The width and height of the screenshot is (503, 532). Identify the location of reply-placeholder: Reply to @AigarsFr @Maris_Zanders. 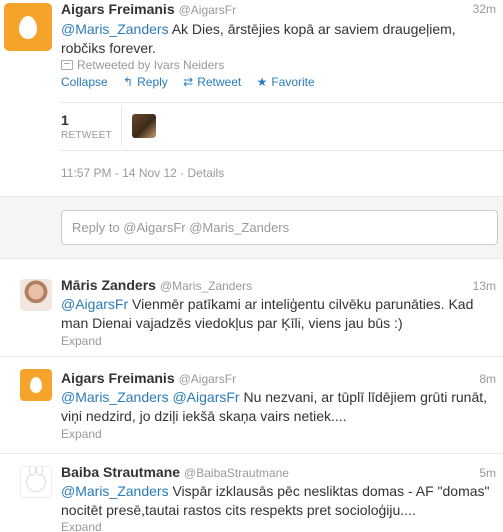
(181, 227).